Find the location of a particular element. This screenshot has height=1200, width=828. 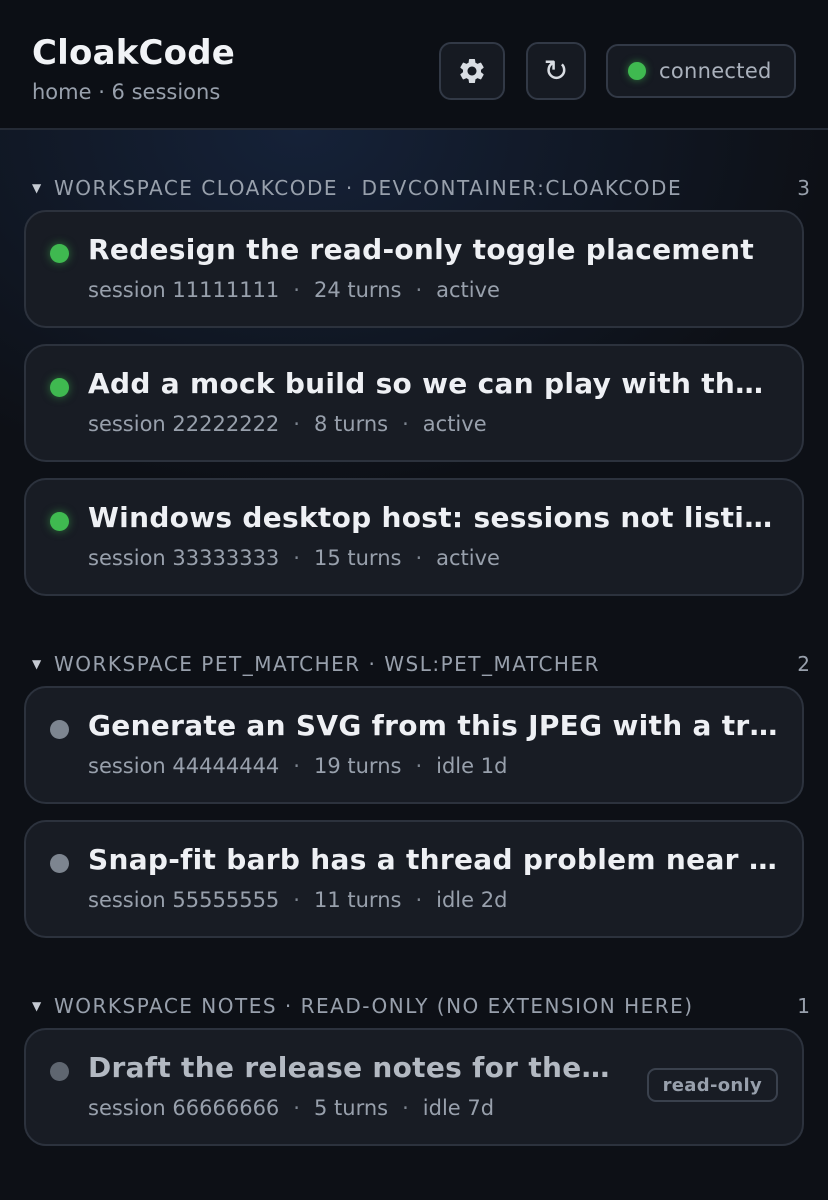

session-turns: 8 turns is located at coordinates (351, 424).